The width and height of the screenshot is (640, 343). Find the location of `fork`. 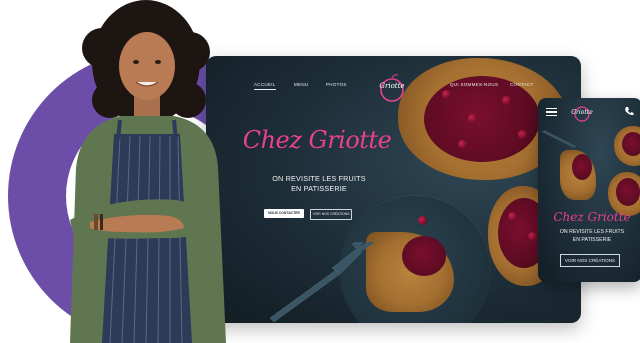

fork is located at coordinates (322, 282).